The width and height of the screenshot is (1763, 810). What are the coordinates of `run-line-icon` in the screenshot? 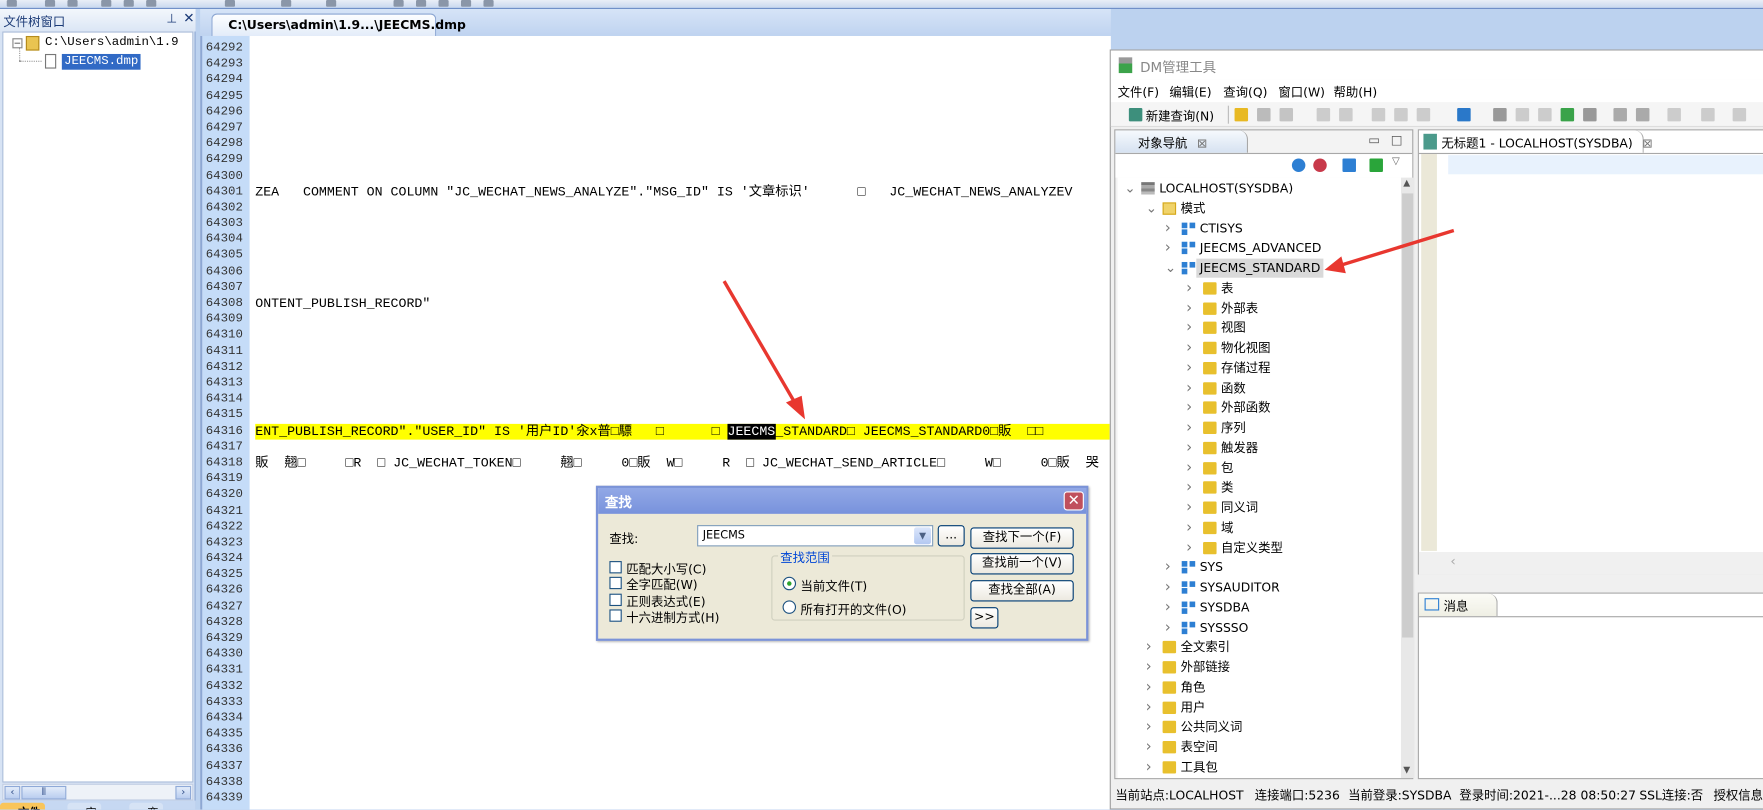 It's located at (1545, 114).